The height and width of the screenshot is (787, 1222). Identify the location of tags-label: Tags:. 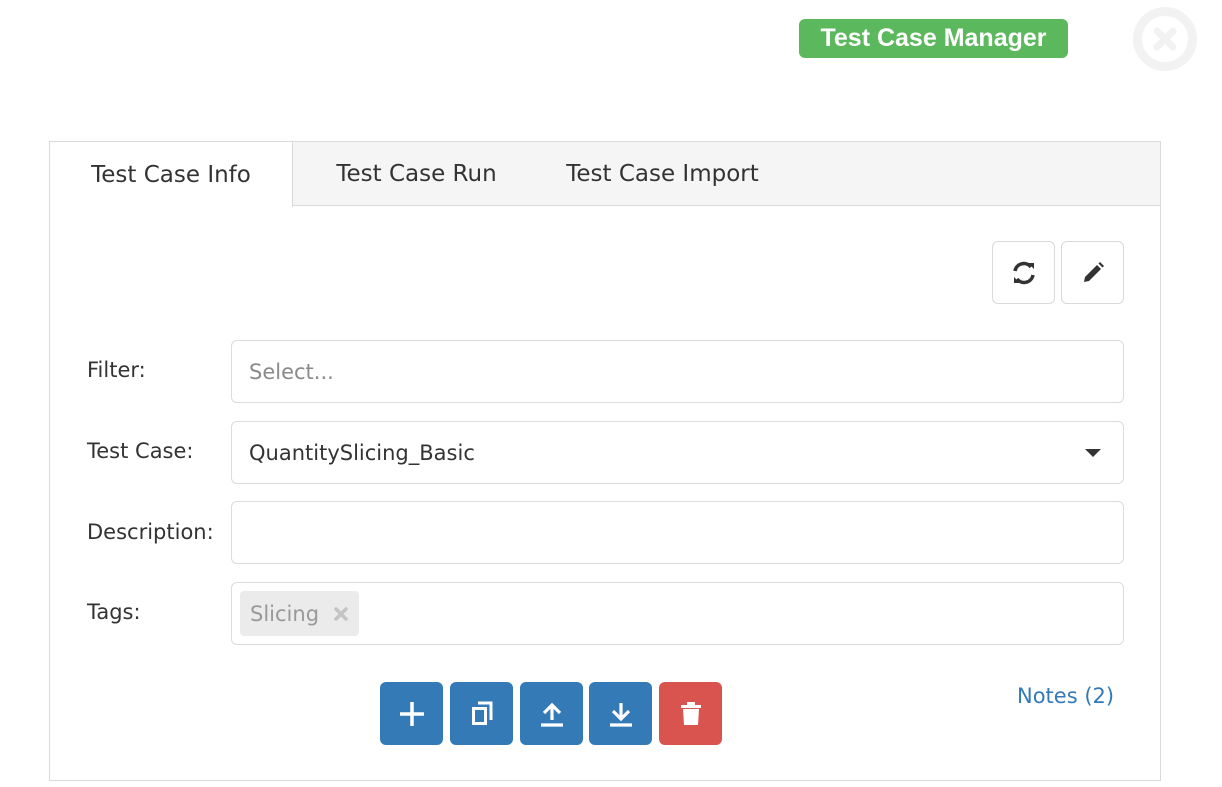
(114, 612).